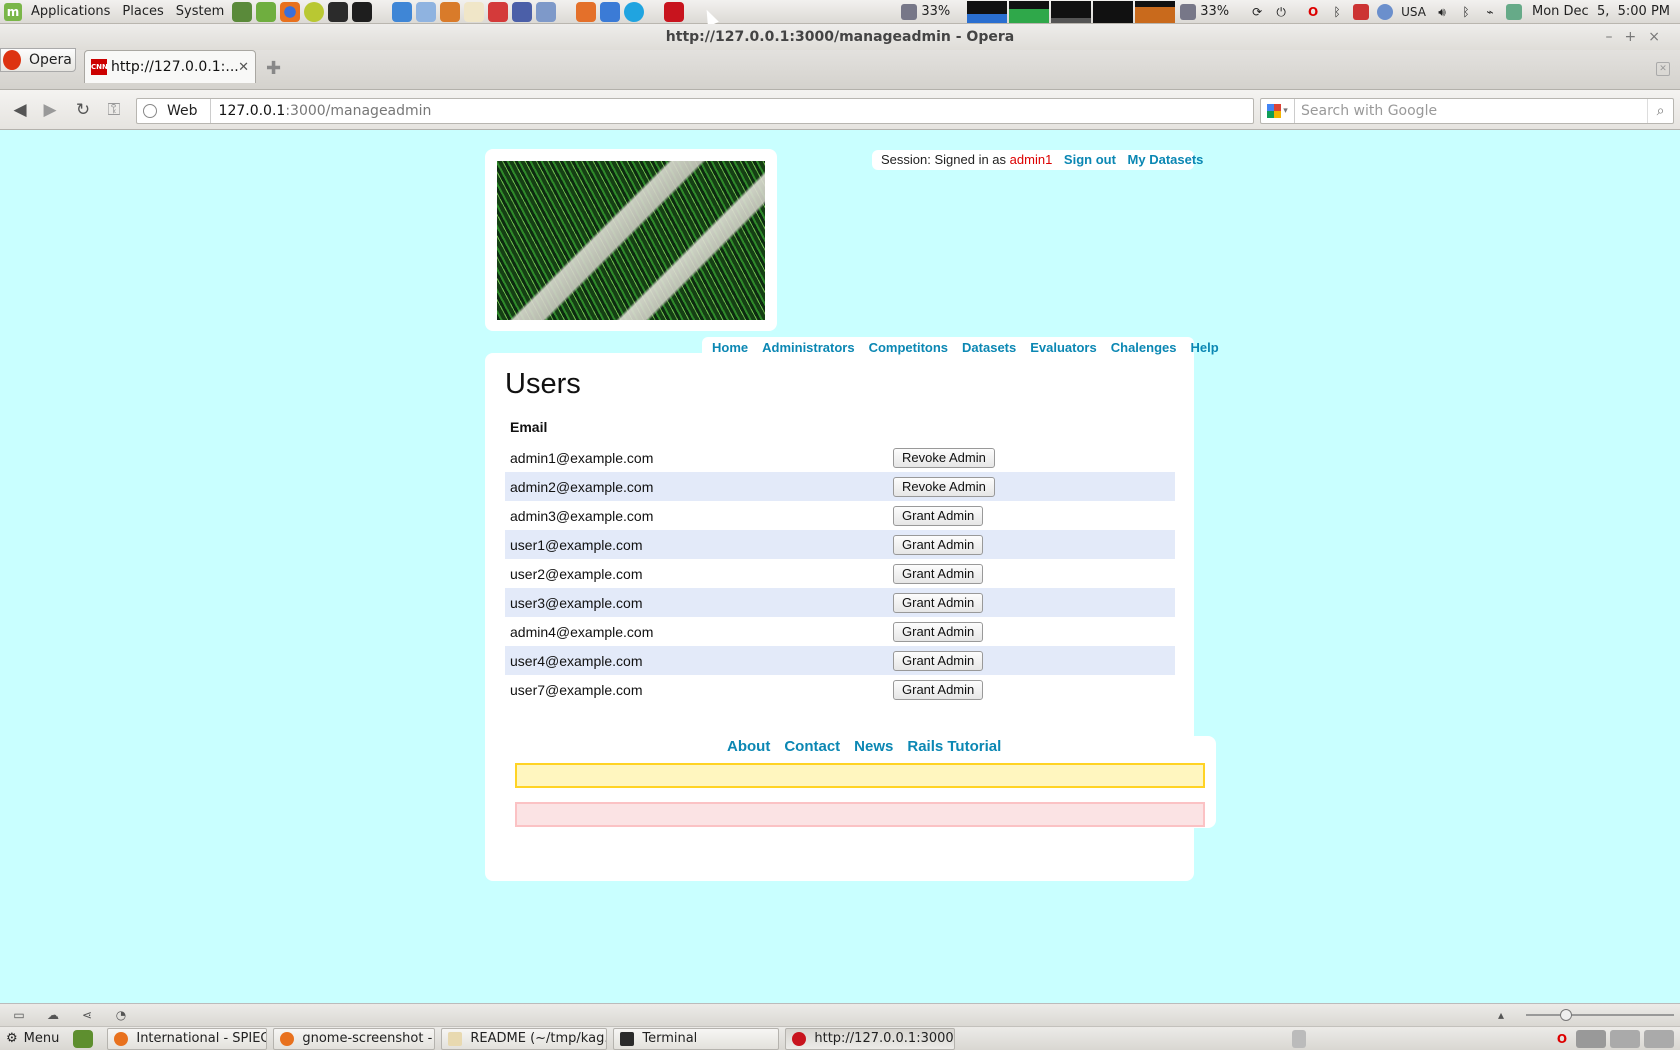 Image resolution: width=1680 pixels, height=1050 pixels. Describe the element at coordinates (273, 68) in the screenshot. I see `new-tab-icon: ✚` at that location.